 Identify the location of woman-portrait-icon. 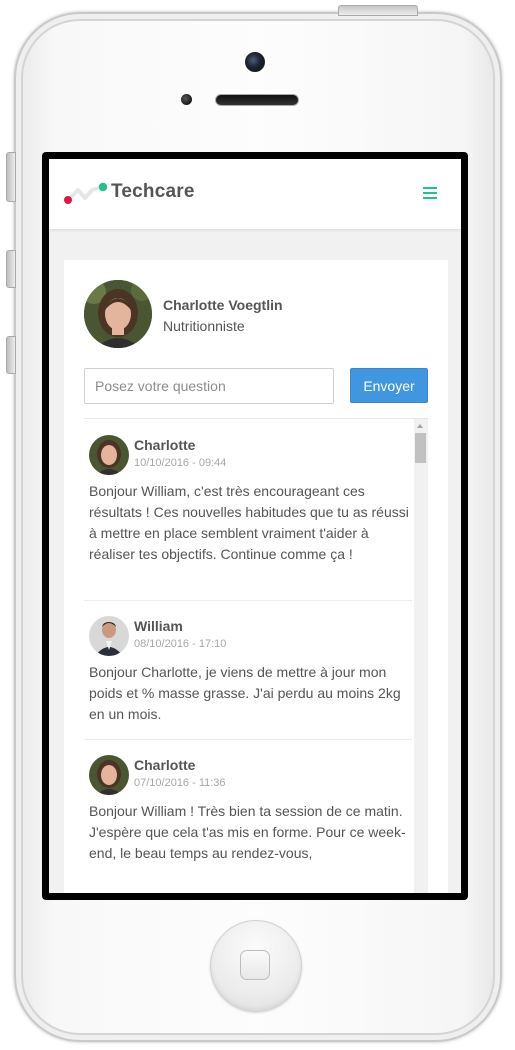
(118, 314).